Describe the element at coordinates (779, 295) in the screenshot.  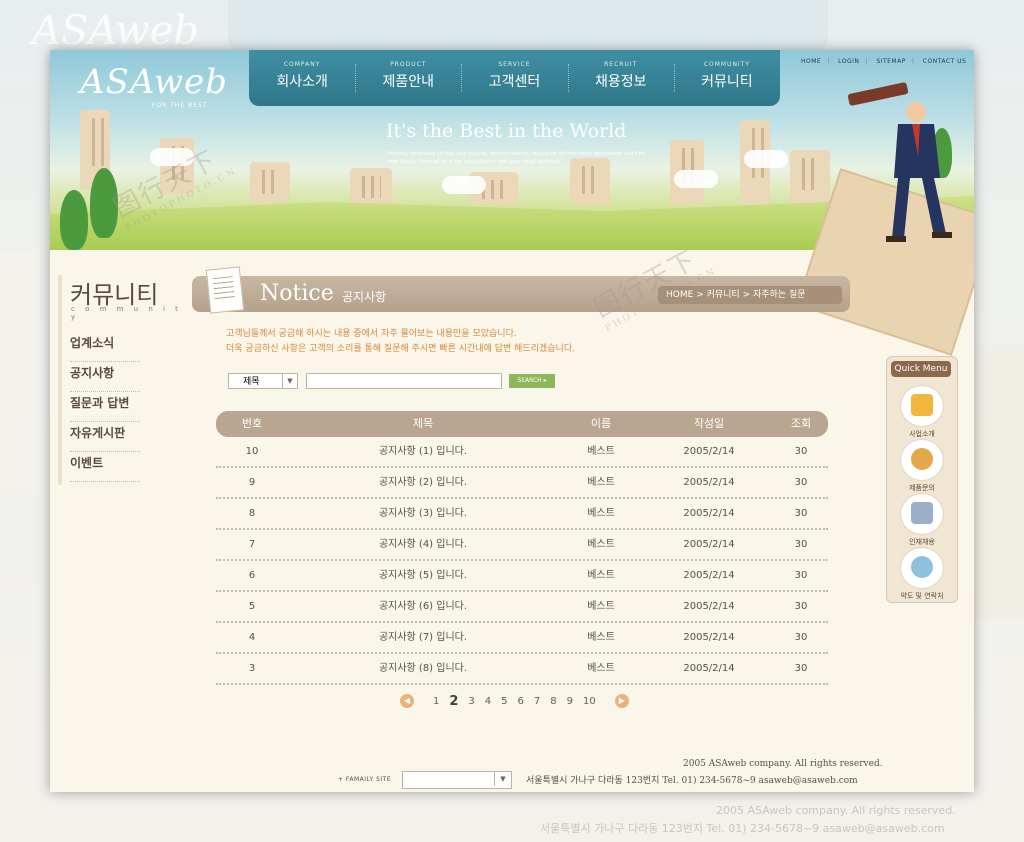
I see `breadcrumb-faq: 자주하는 질문` at that location.